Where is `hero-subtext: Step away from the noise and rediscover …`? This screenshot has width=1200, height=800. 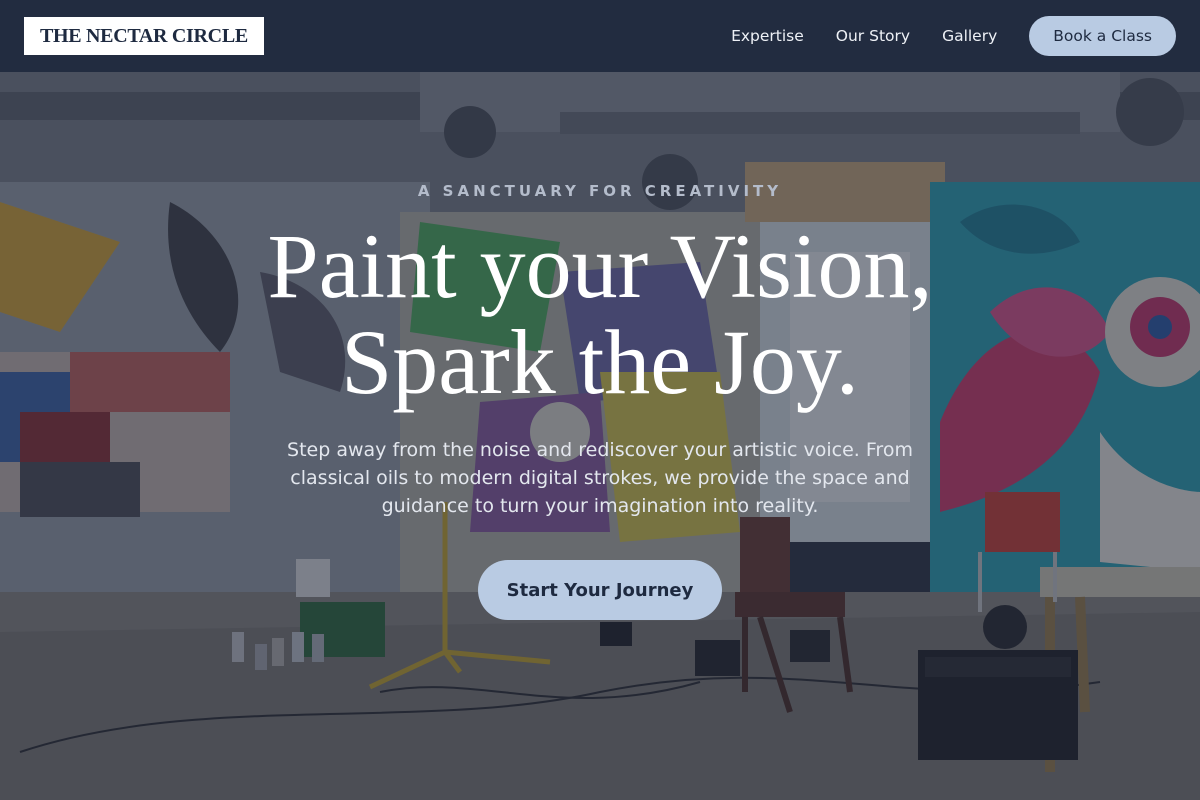 hero-subtext: Step away from the noise and rediscover … is located at coordinates (600, 478).